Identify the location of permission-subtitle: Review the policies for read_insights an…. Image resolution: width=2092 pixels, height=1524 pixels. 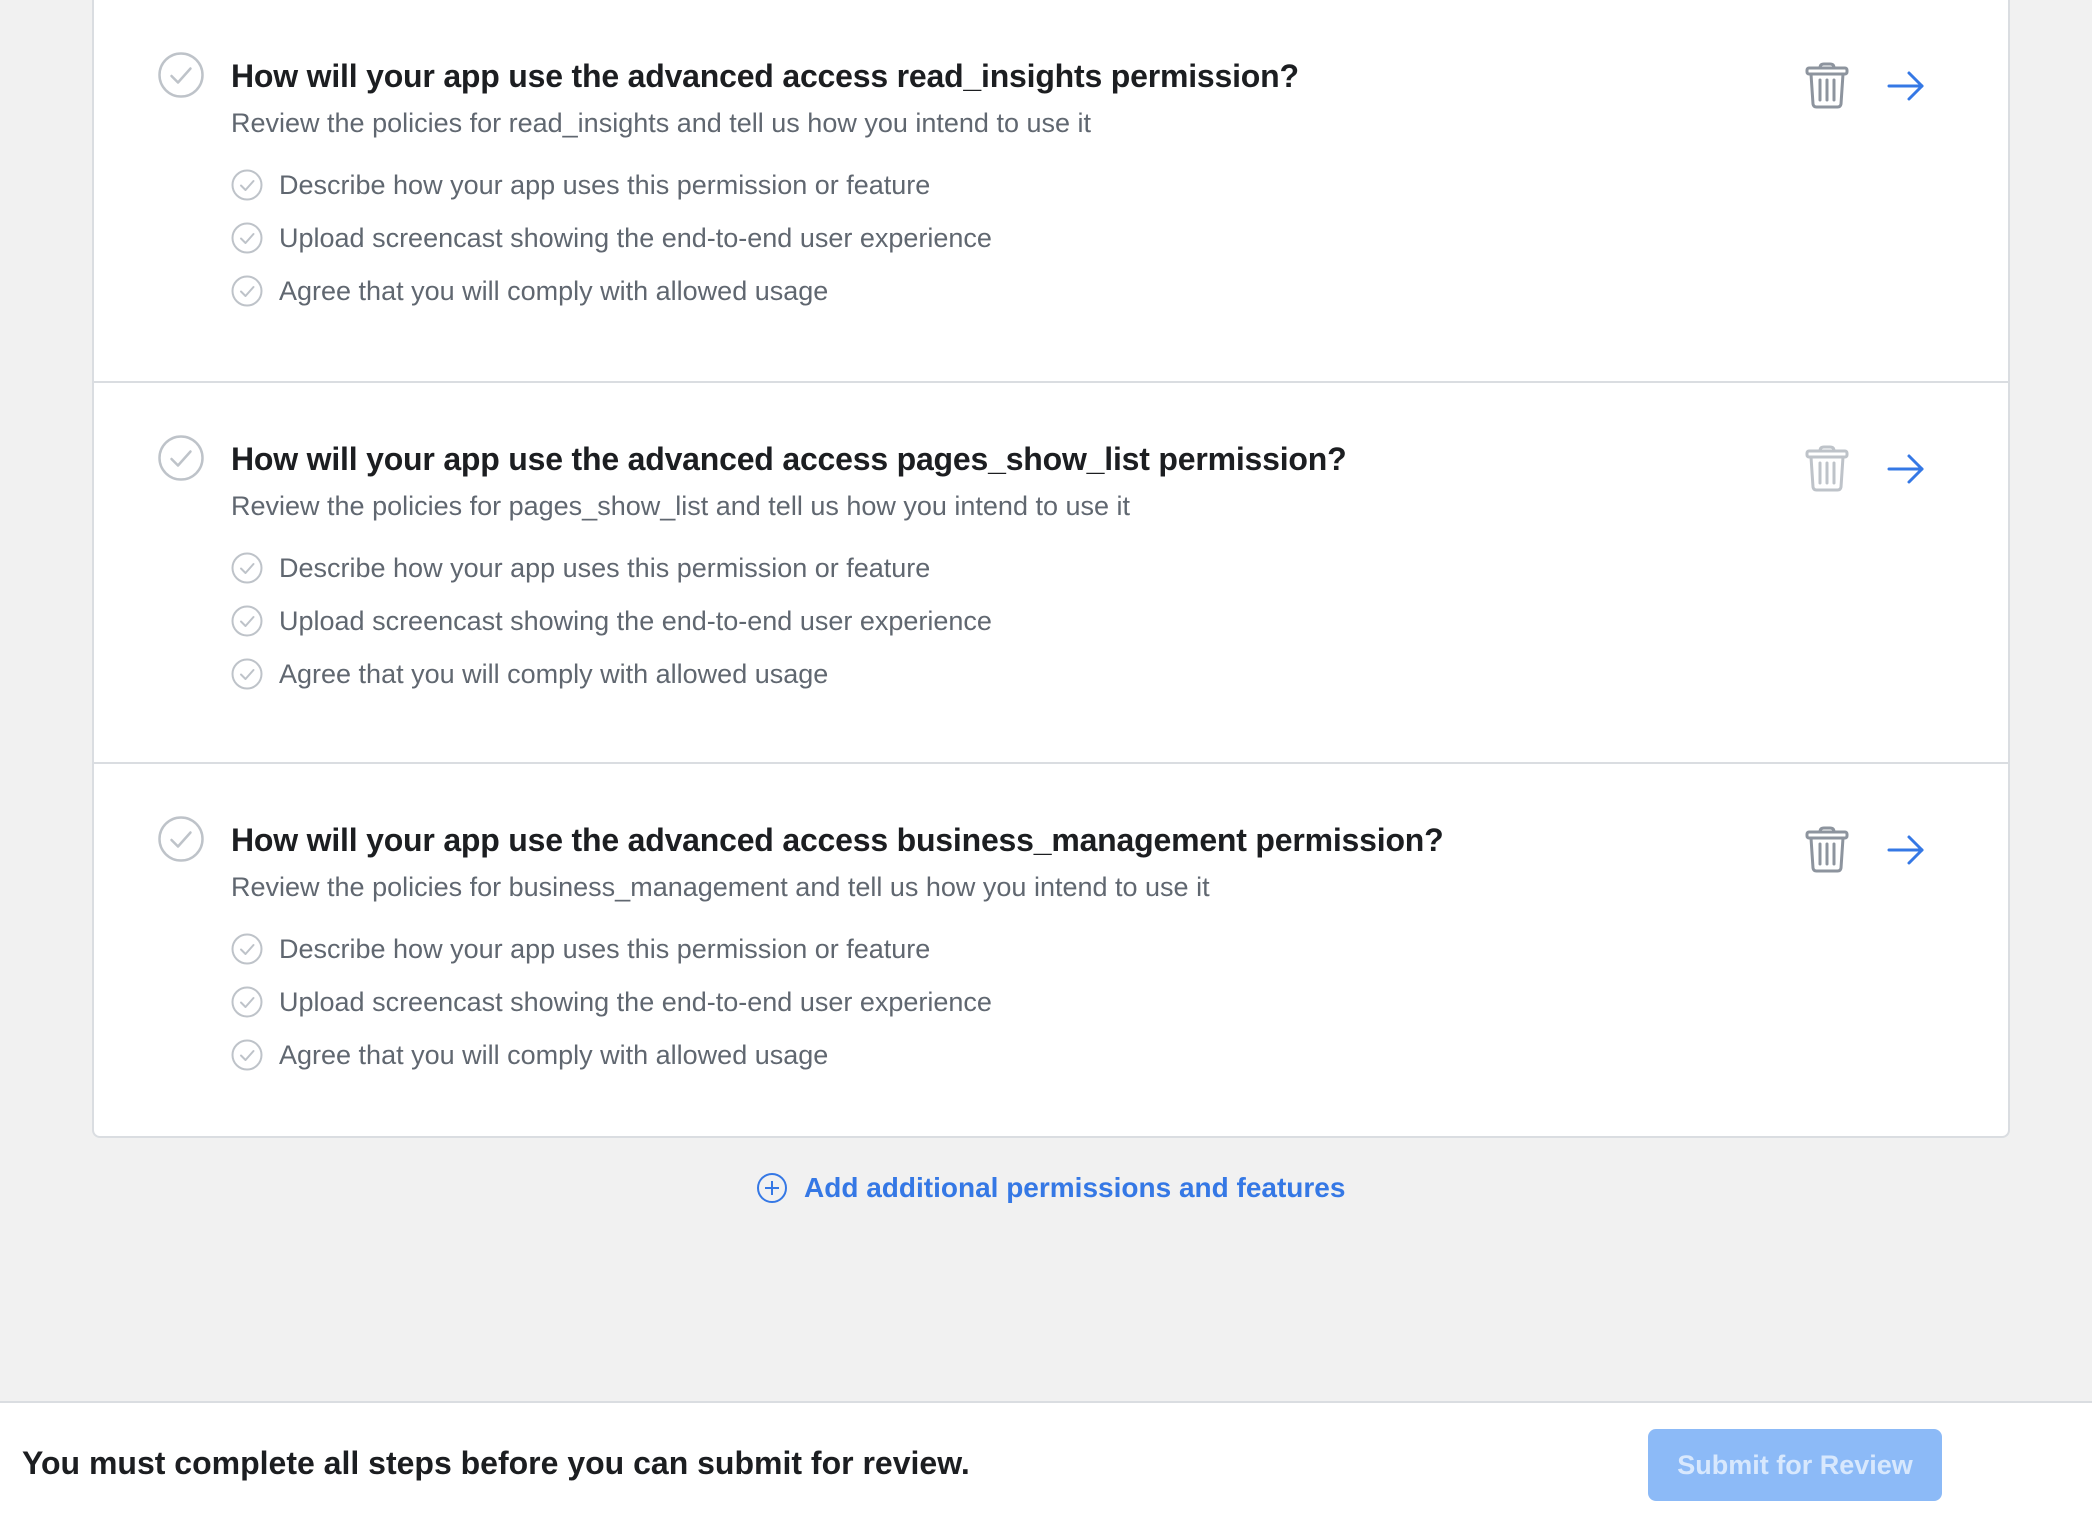
(661, 123).